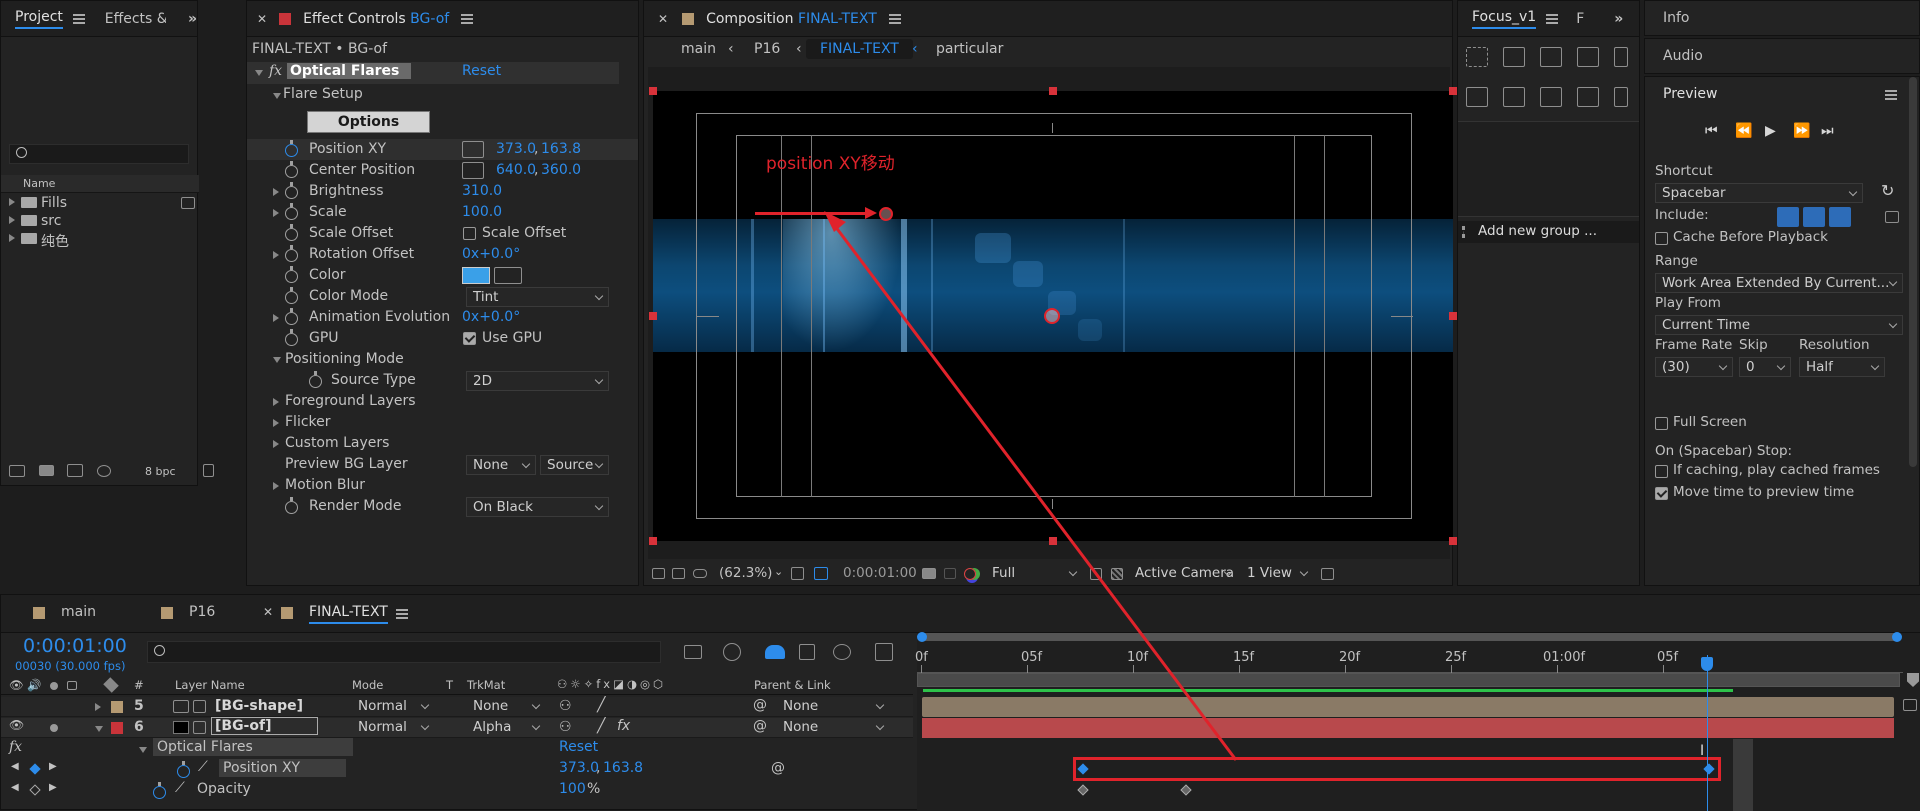 The image size is (1920, 811). I want to click on first-frame-icon: ⏮, so click(1711, 131).